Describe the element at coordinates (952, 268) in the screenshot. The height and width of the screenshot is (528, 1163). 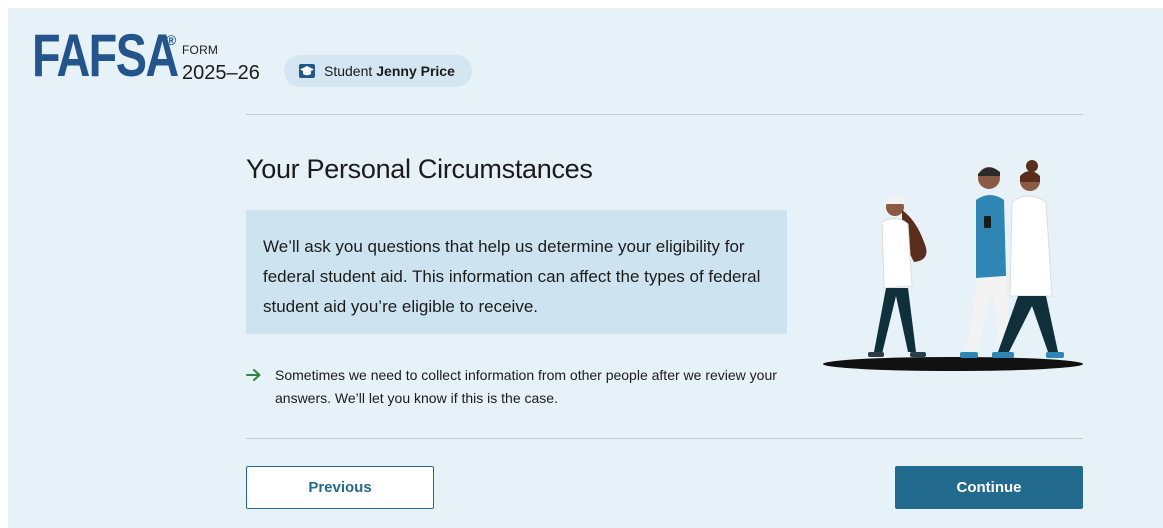
I see `students-walking-illustration` at that location.